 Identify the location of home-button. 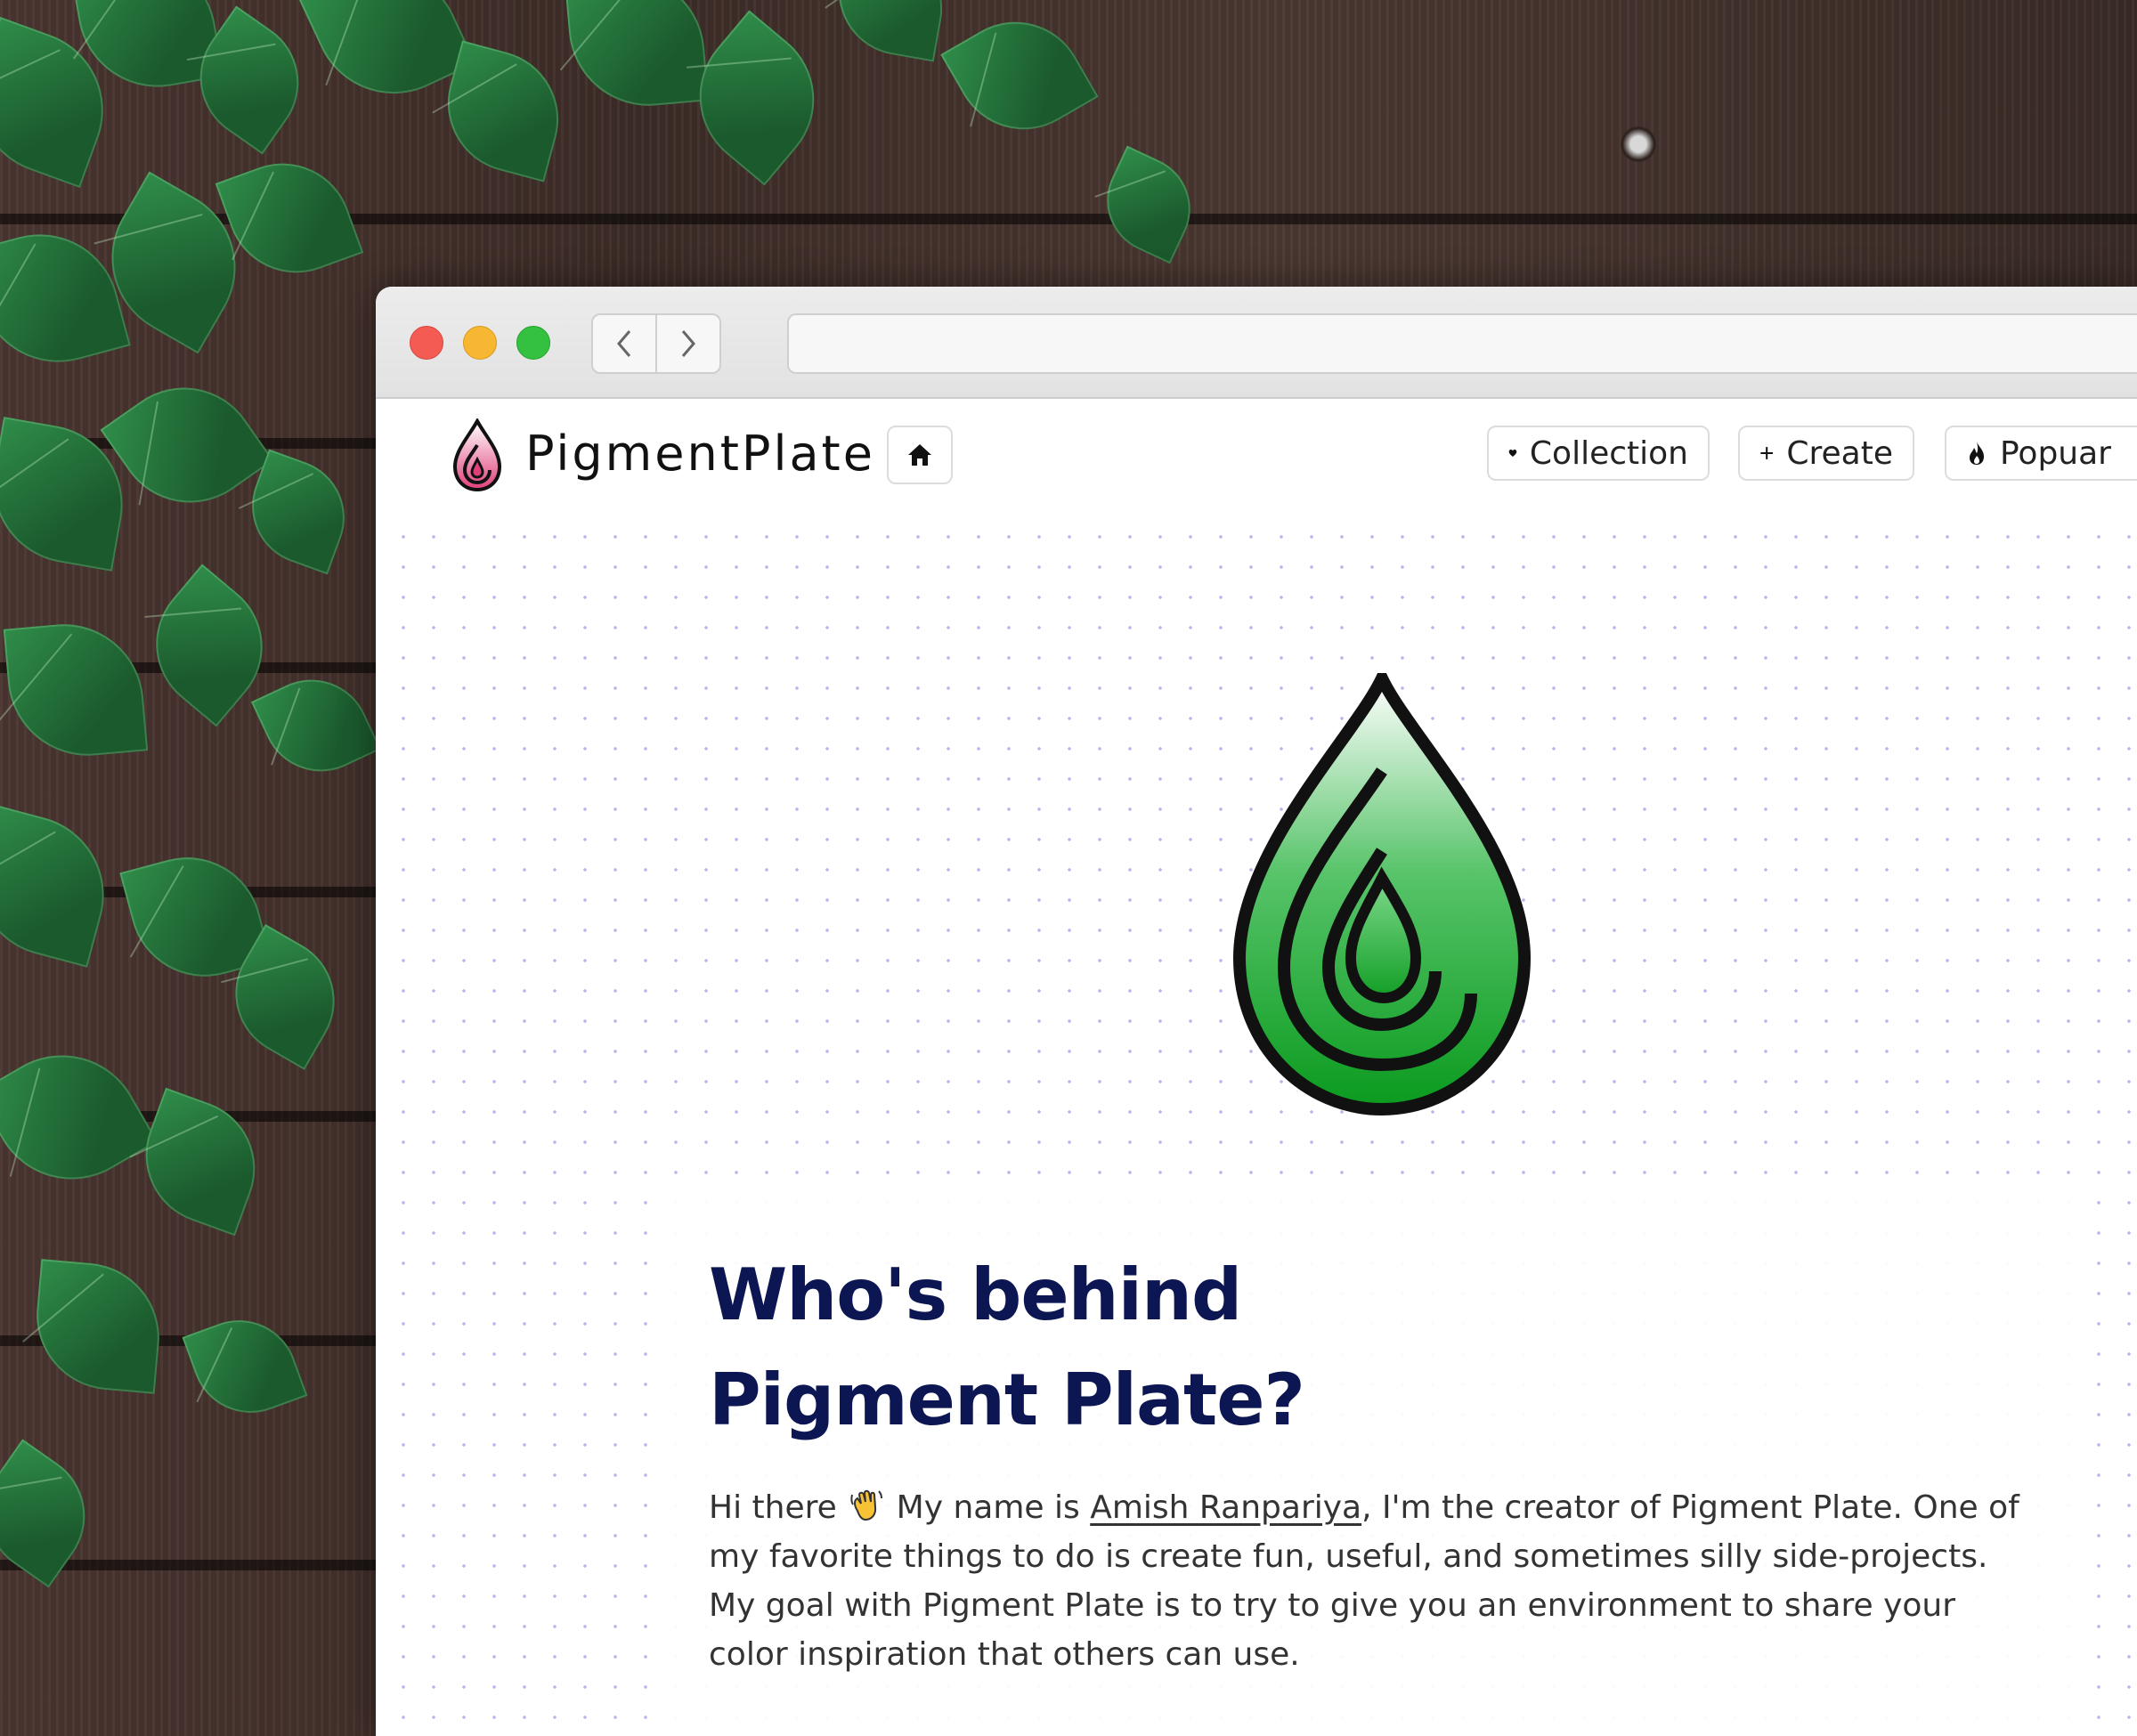
(920, 455).